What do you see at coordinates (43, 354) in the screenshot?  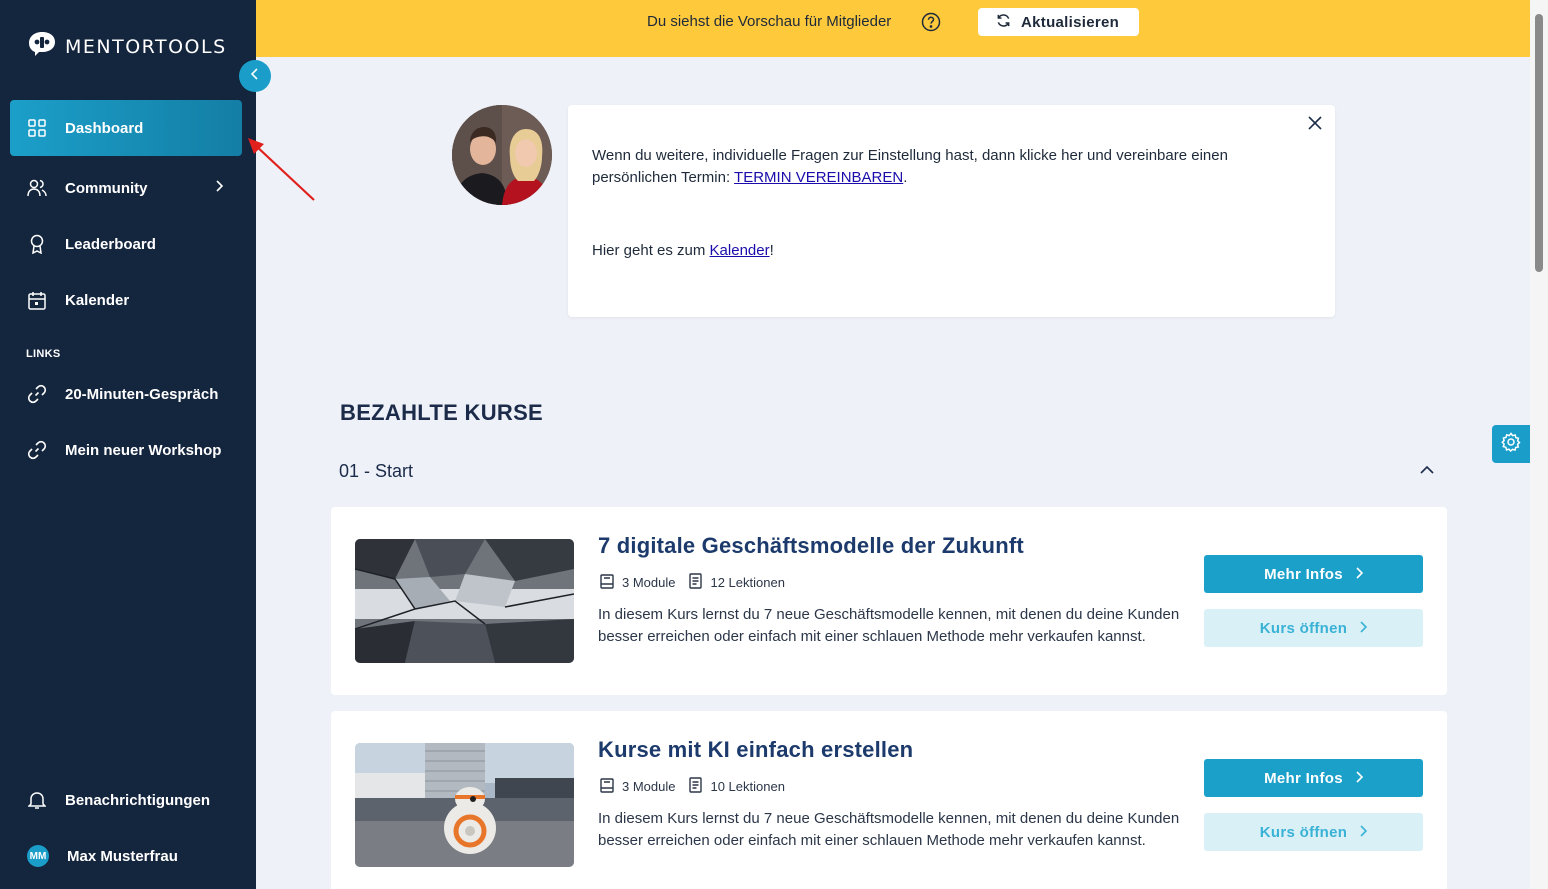 I see `links-section-label: LINKS` at bounding box center [43, 354].